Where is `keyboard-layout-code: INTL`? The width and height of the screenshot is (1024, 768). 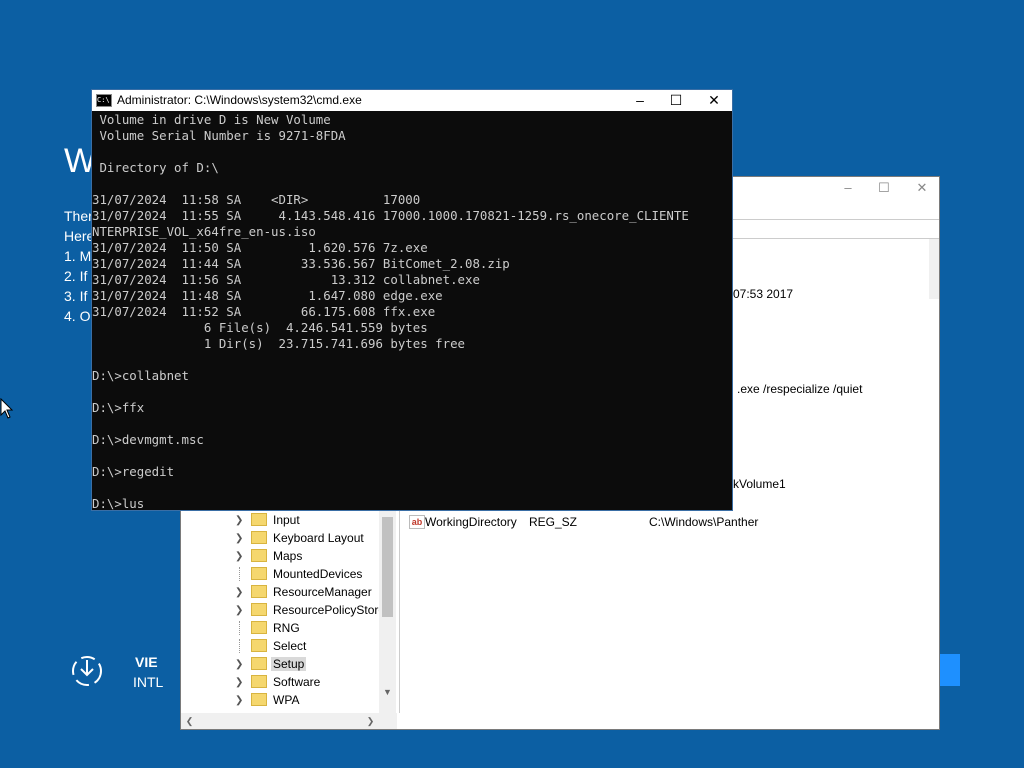 keyboard-layout-code: INTL is located at coordinates (148, 682).